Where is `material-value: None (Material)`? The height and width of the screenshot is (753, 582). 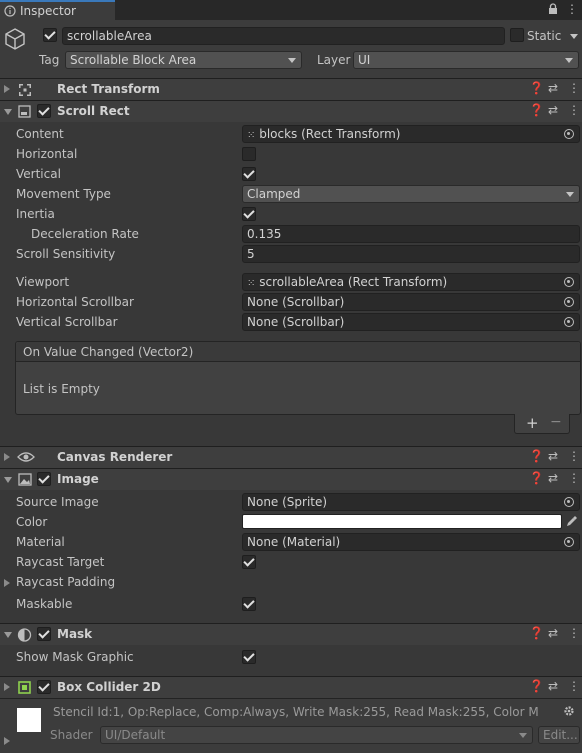
material-value: None (Material) is located at coordinates (294, 542).